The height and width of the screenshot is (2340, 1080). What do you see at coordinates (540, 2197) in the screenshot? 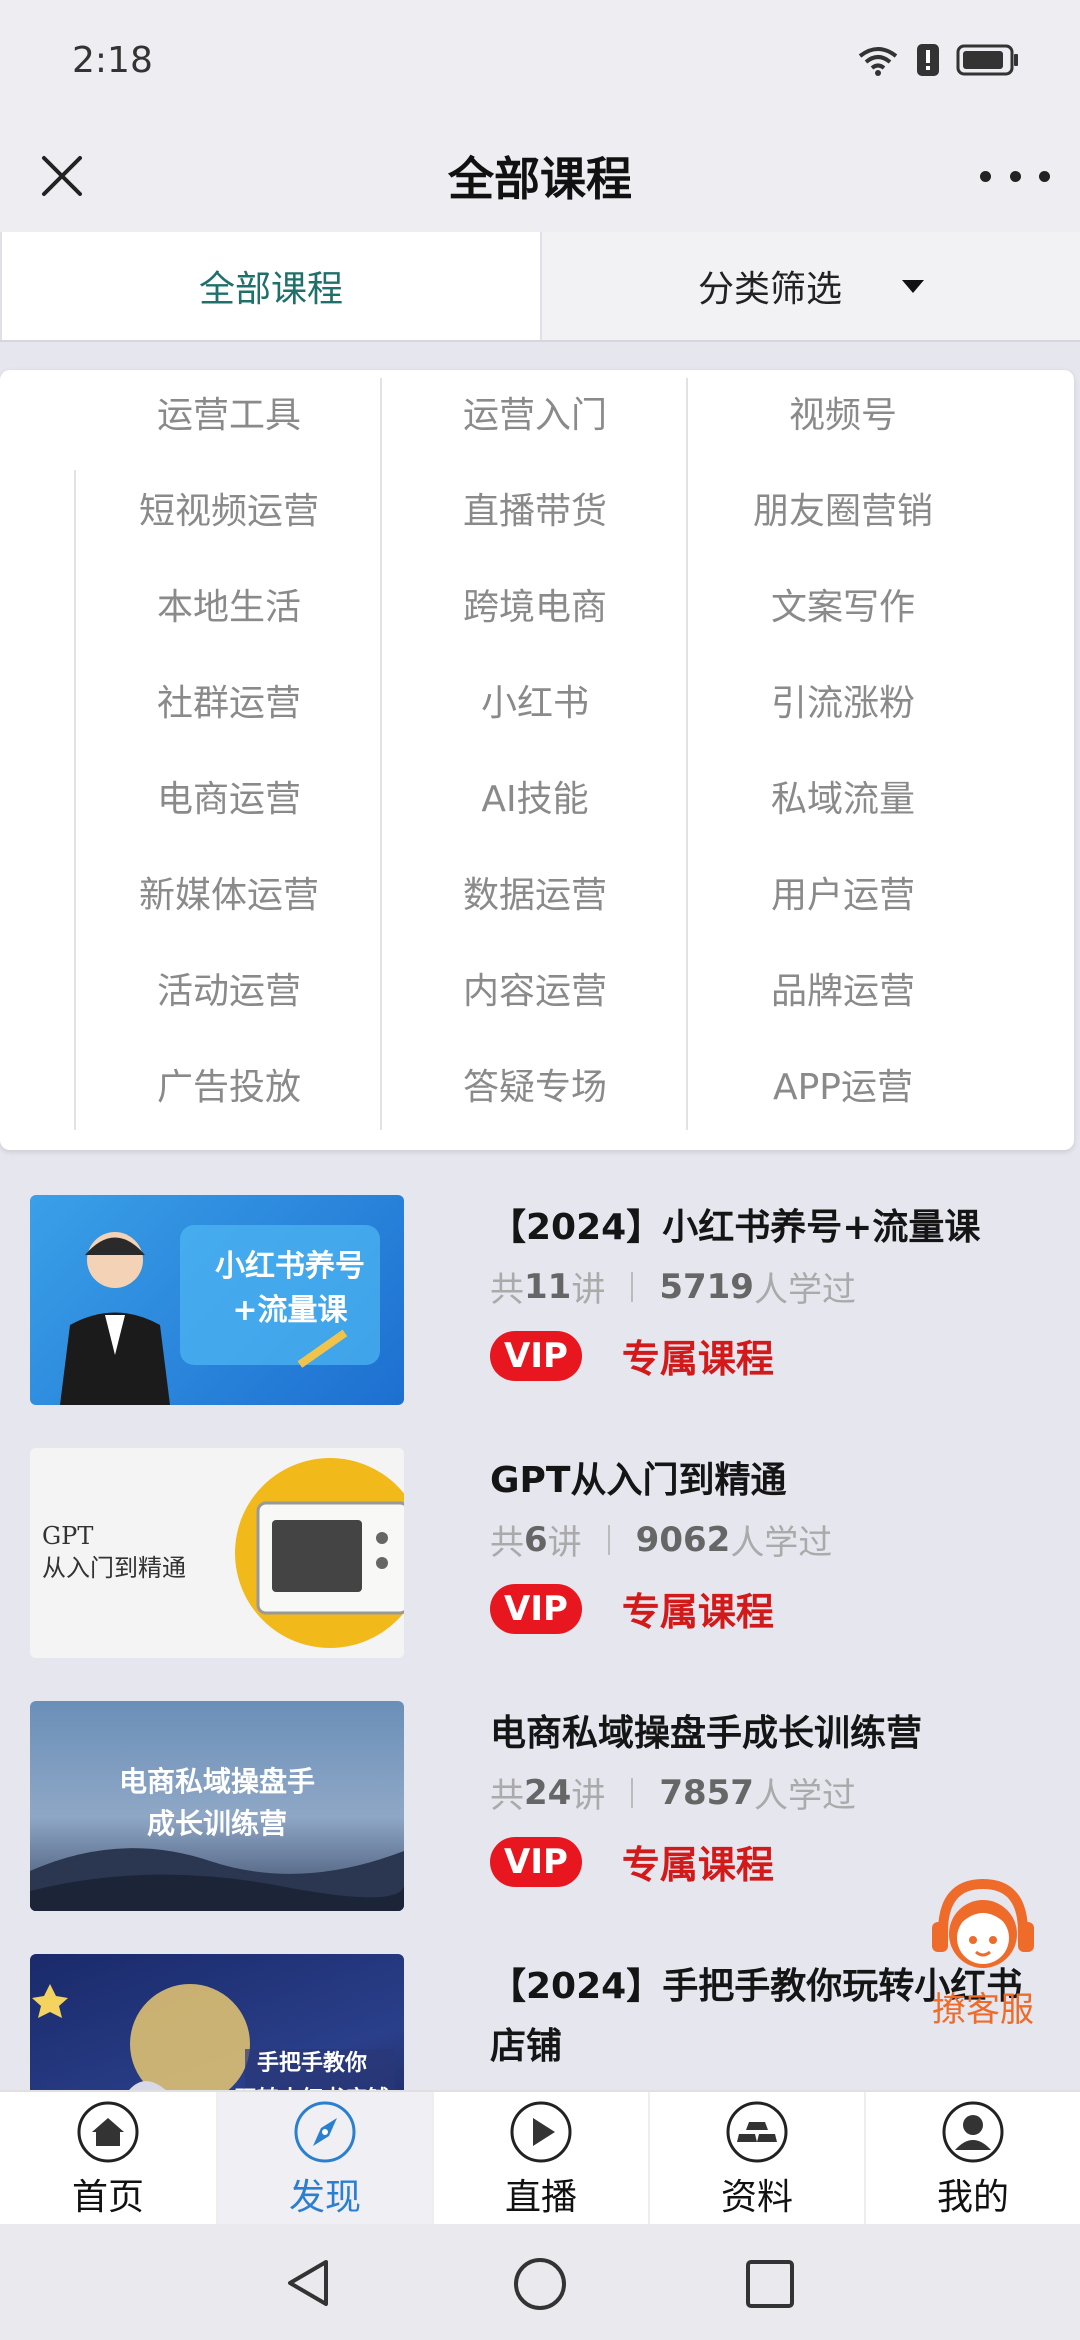
I see `nav-label: 直播` at bounding box center [540, 2197].